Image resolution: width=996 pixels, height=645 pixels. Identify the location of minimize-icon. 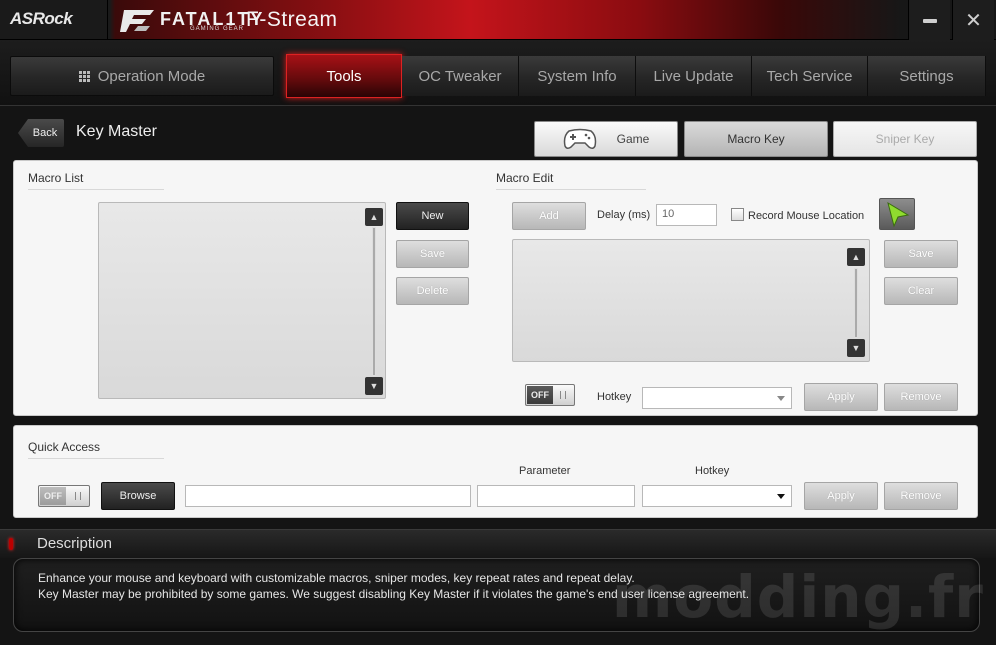
(929, 21).